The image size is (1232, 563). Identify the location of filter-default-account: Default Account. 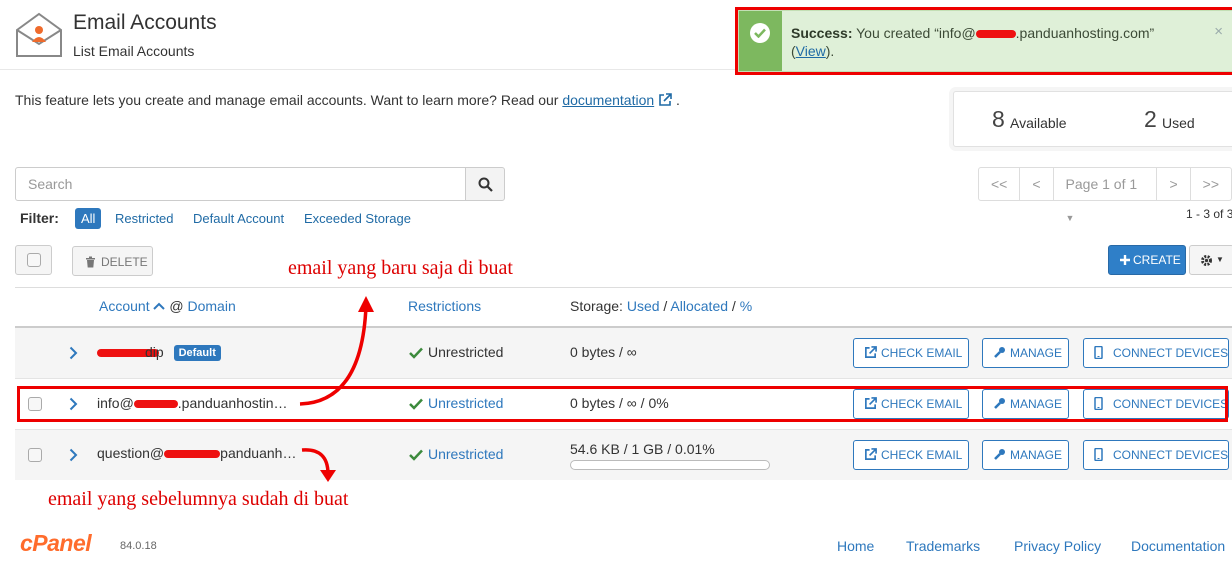
(238, 218).